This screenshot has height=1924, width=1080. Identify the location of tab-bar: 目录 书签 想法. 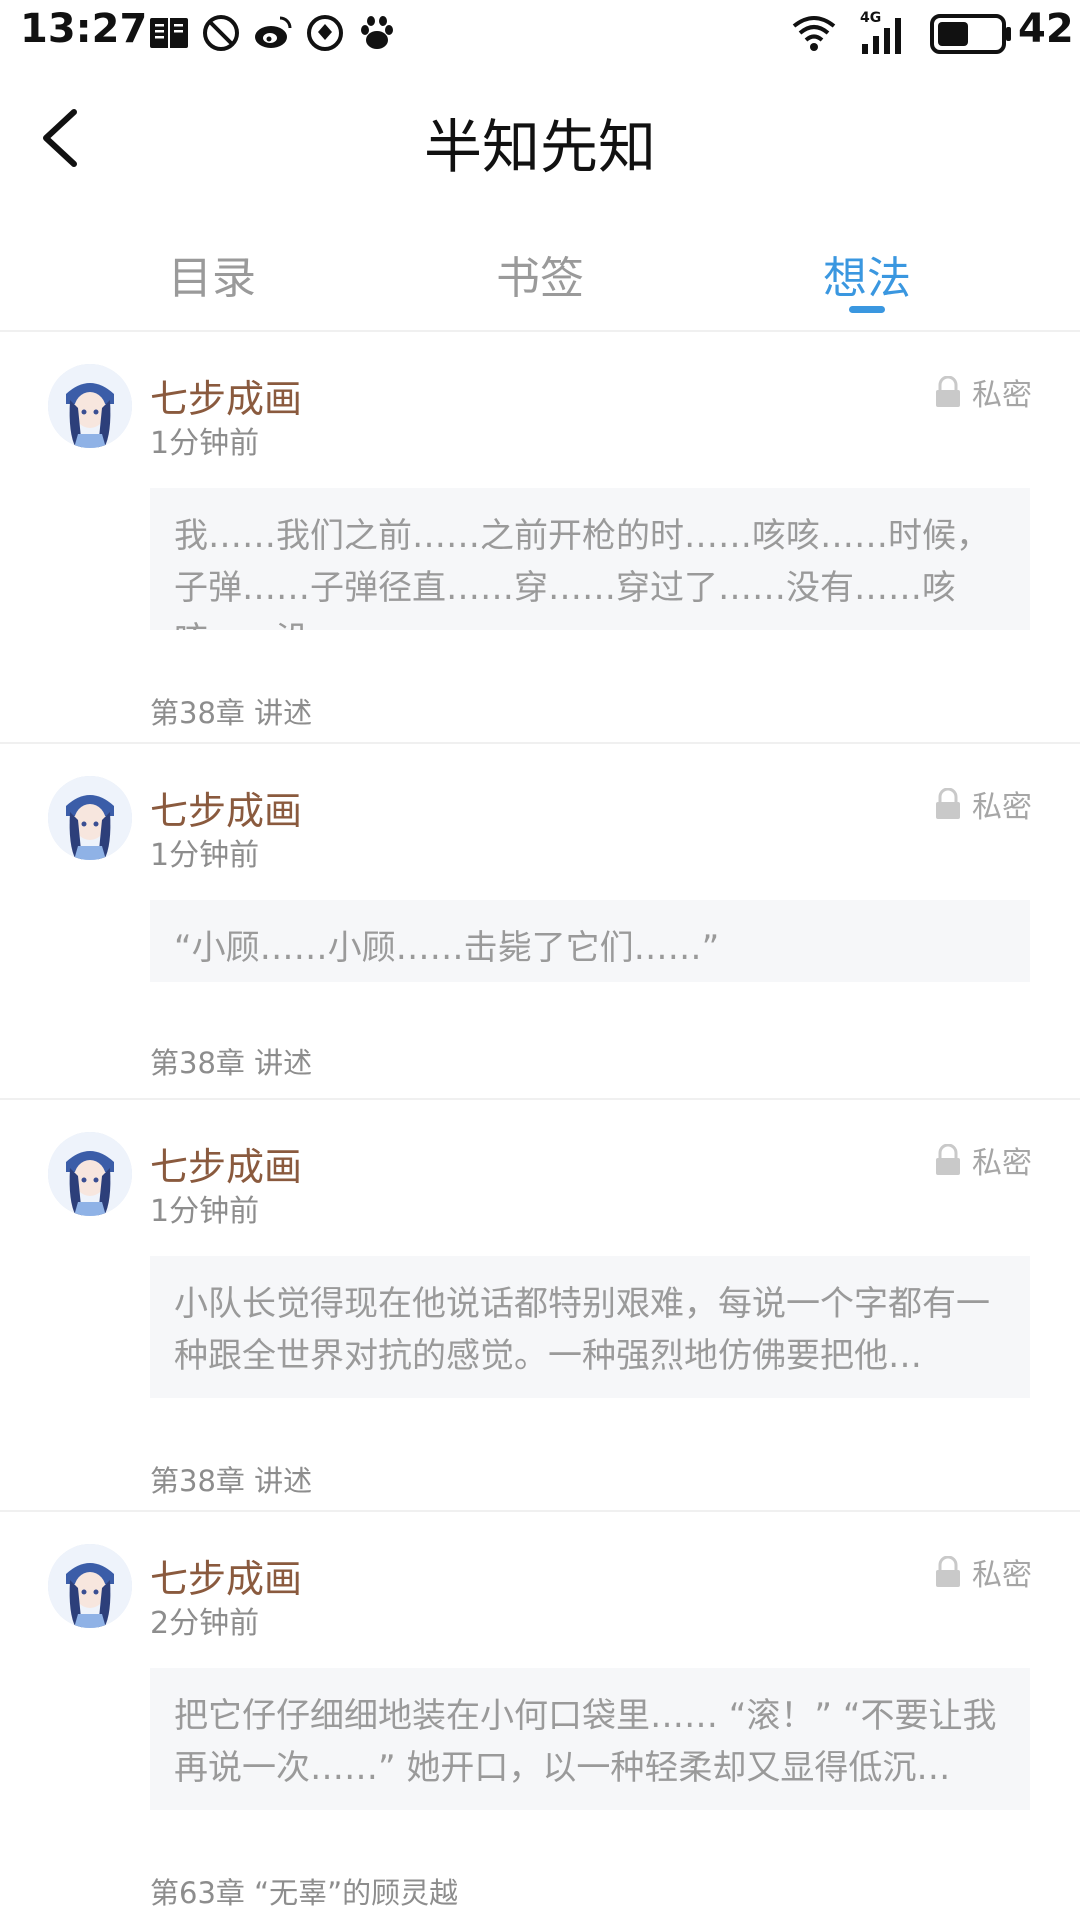
(540, 276).